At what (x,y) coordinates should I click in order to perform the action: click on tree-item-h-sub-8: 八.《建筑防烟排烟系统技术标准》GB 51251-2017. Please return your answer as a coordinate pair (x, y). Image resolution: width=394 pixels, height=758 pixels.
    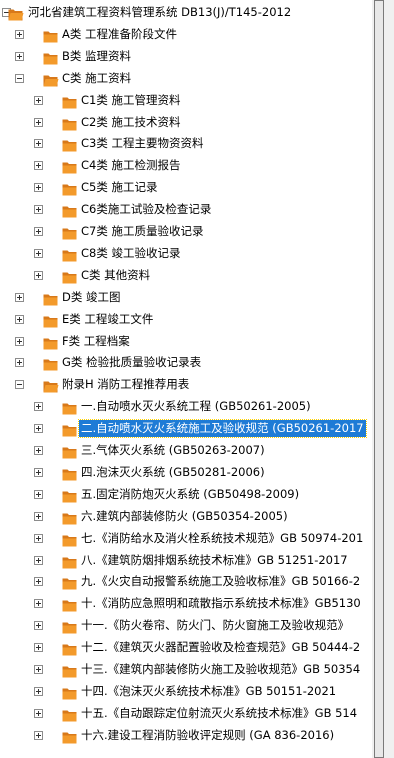
    Looking at the image, I should click on (186, 561).